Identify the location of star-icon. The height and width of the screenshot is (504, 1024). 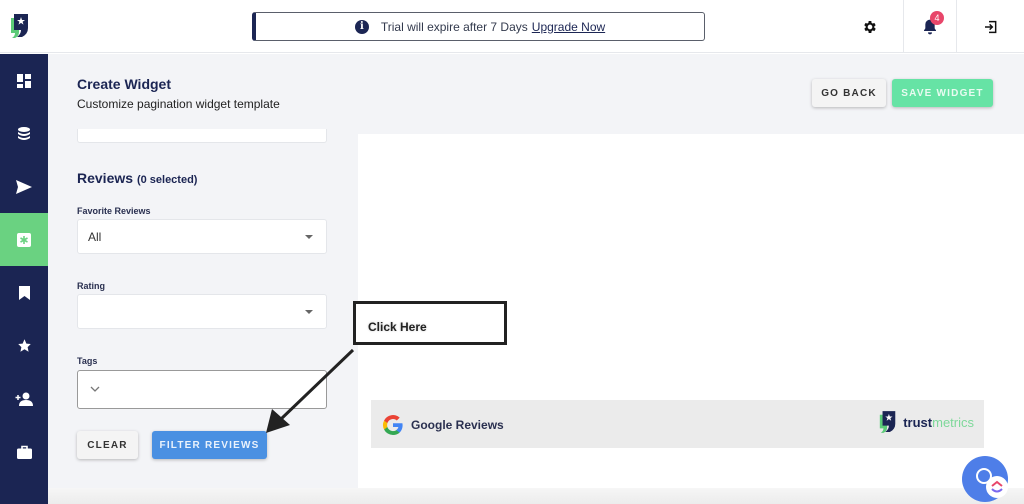
(24, 345).